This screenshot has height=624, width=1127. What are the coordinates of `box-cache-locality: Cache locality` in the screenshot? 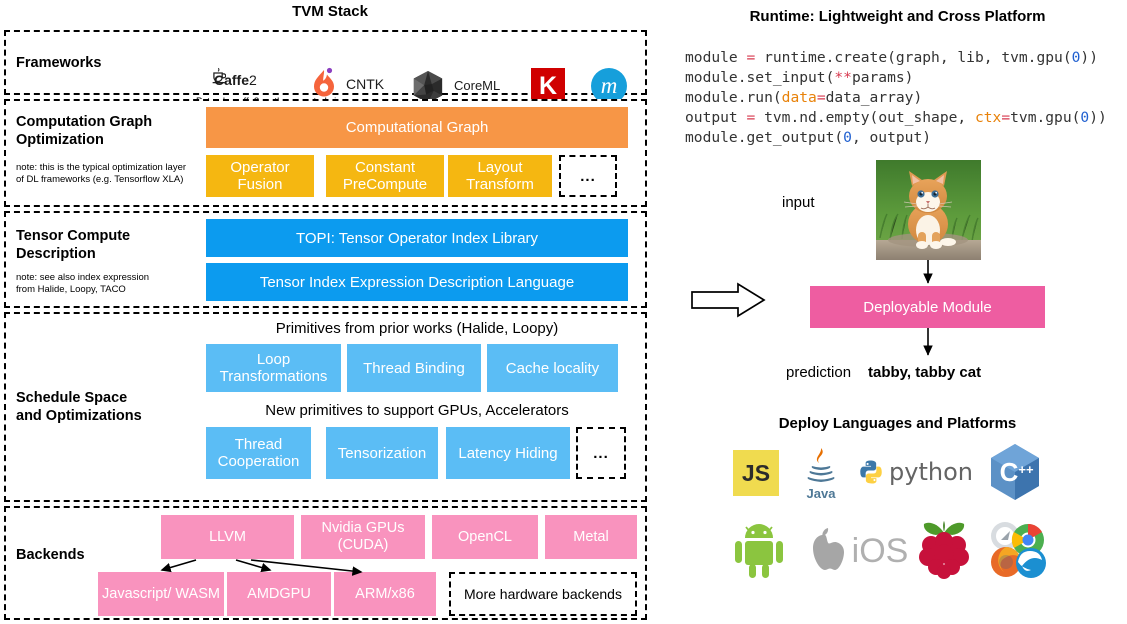 It's located at (552, 368).